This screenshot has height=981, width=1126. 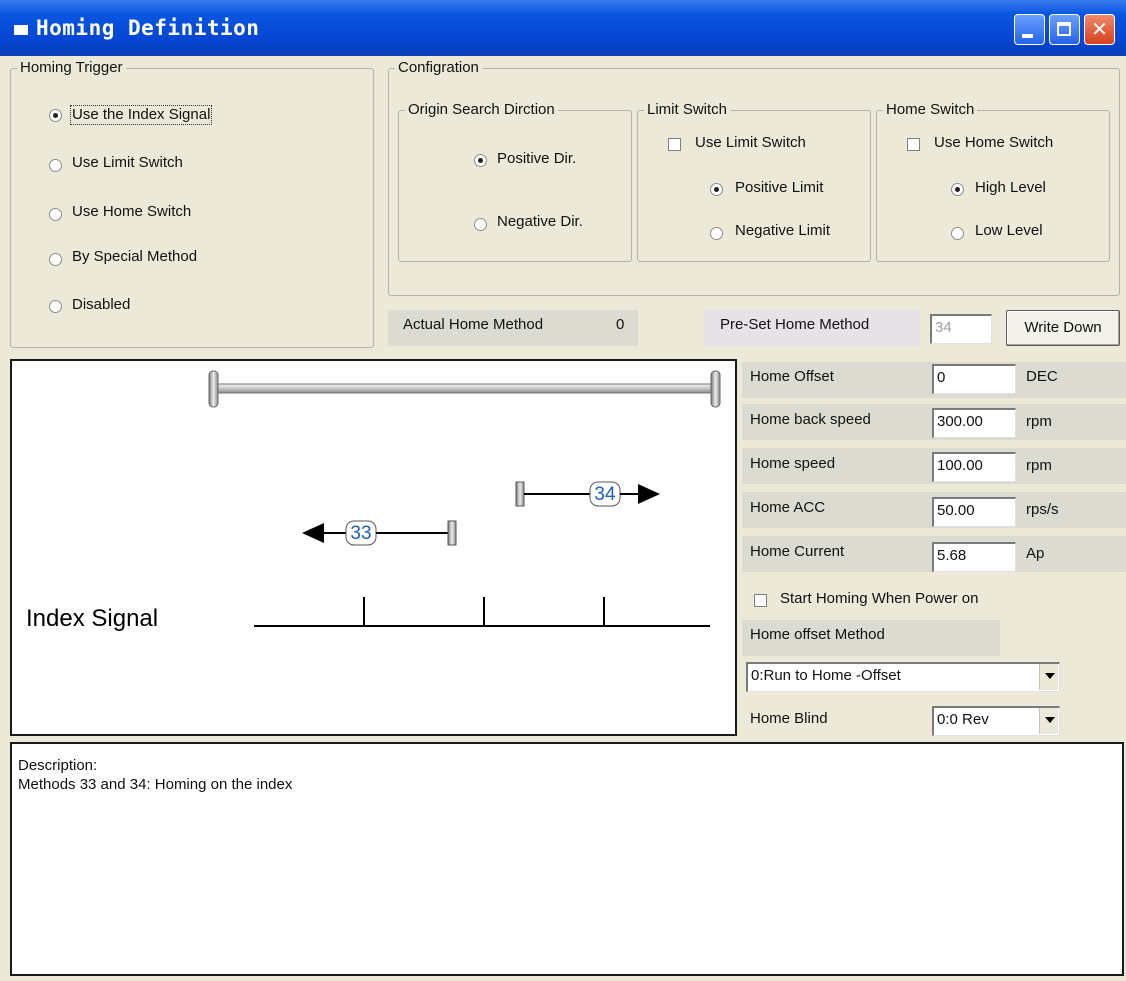 What do you see at coordinates (55, 259) in the screenshot?
I see `radio-special-method` at bounding box center [55, 259].